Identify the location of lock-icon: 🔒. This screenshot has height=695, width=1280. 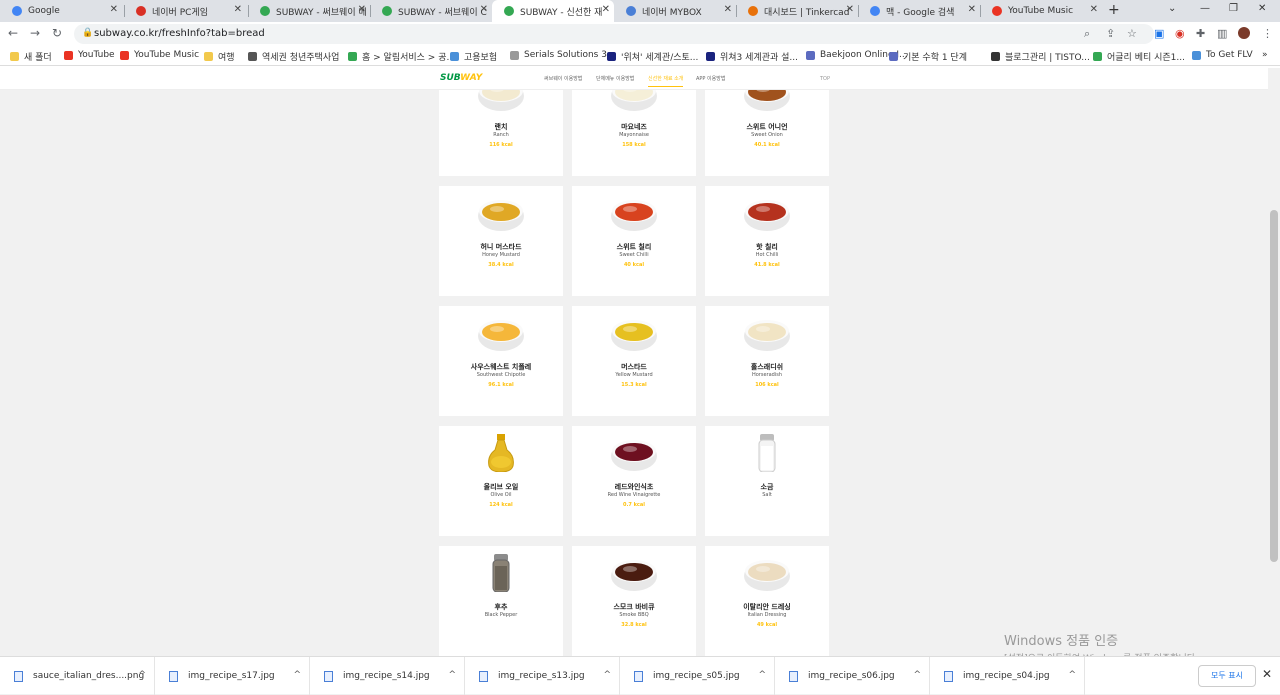
(87, 33).